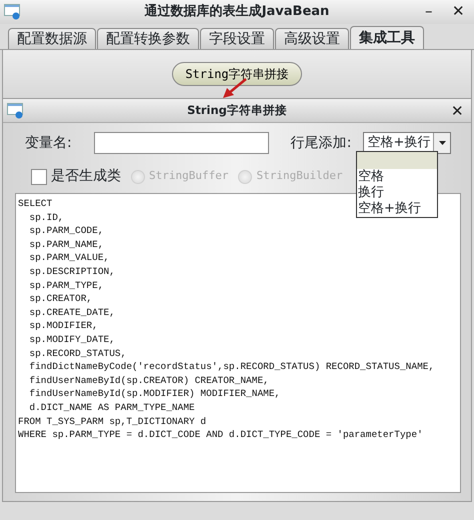 The image size is (474, 520). What do you see at coordinates (48, 143) in the screenshot?
I see `variable-name-label: 变量名:` at bounding box center [48, 143].